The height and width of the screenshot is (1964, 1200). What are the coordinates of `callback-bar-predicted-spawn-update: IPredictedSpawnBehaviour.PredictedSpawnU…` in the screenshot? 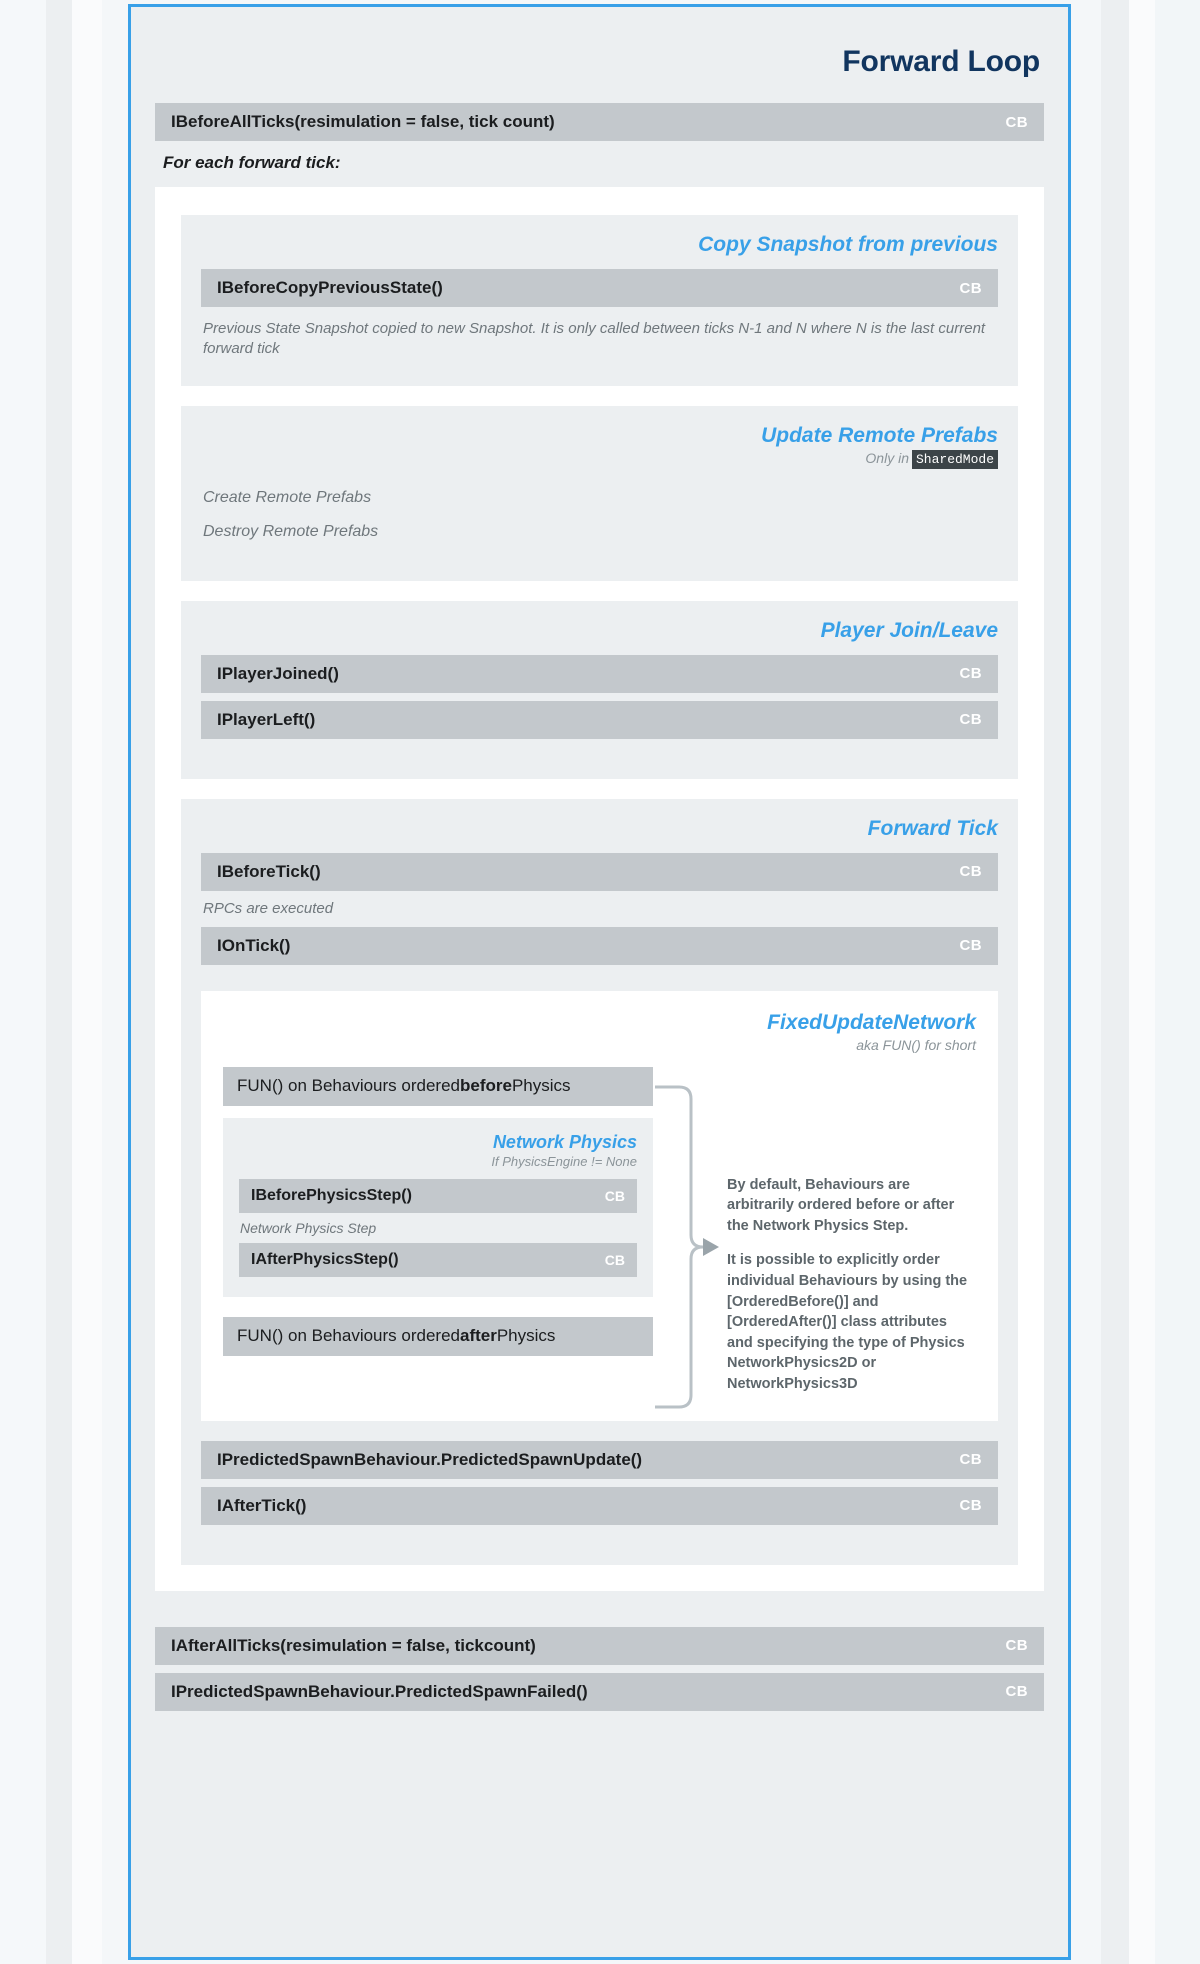 It's located at (599, 1459).